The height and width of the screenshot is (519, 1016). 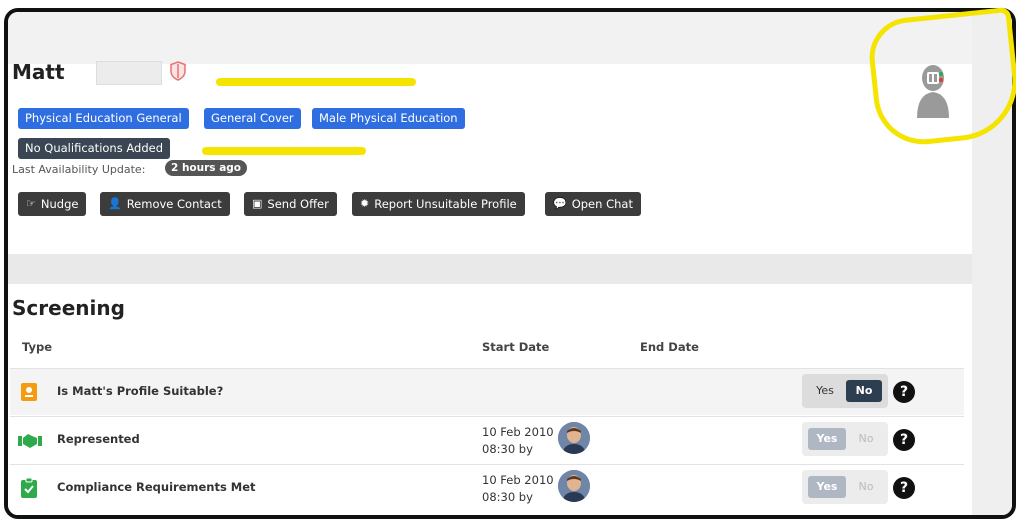 I want to click on open-chat-button: 💬 Open Chat, so click(x=593, y=204).